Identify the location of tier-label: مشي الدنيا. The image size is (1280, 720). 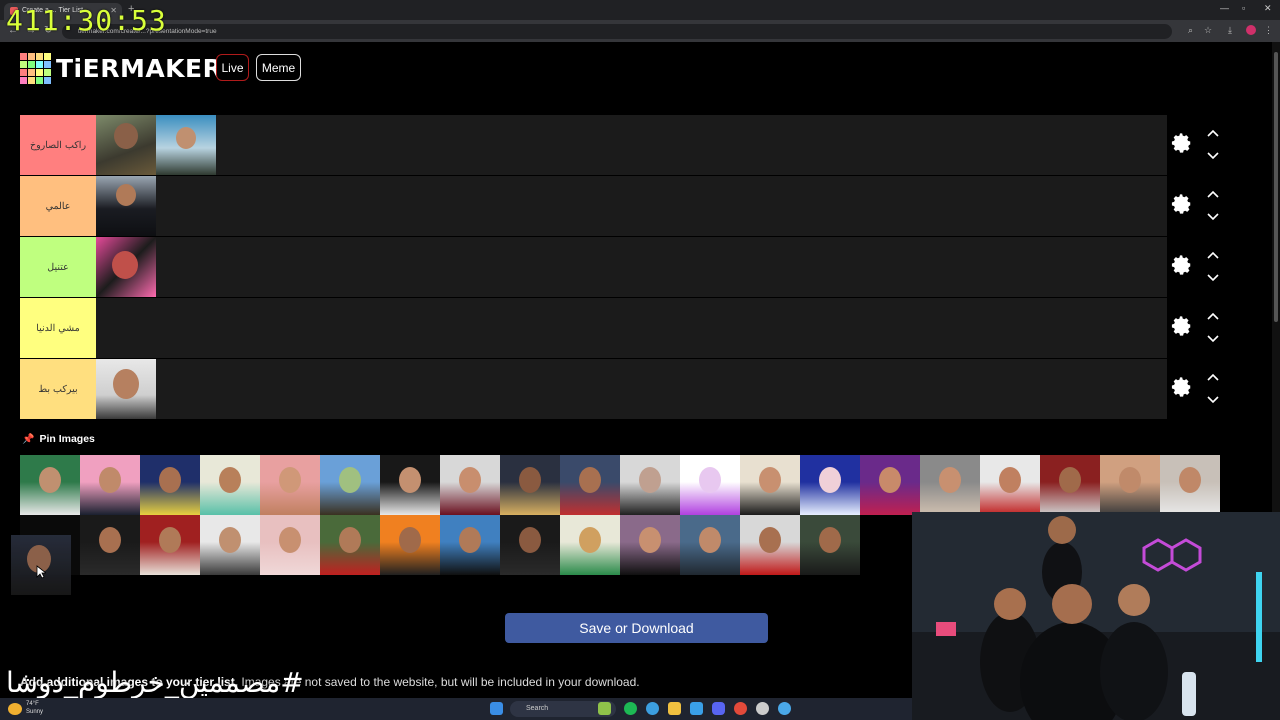
(58, 328).